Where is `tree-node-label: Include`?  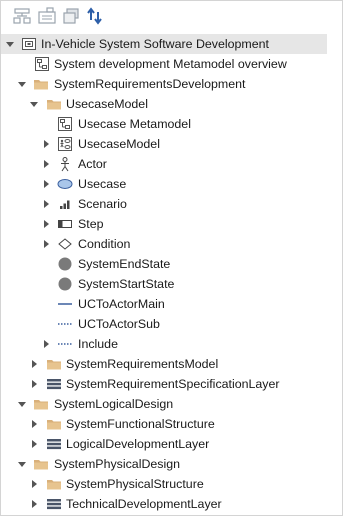
tree-node-label: Include is located at coordinates (98, 344).